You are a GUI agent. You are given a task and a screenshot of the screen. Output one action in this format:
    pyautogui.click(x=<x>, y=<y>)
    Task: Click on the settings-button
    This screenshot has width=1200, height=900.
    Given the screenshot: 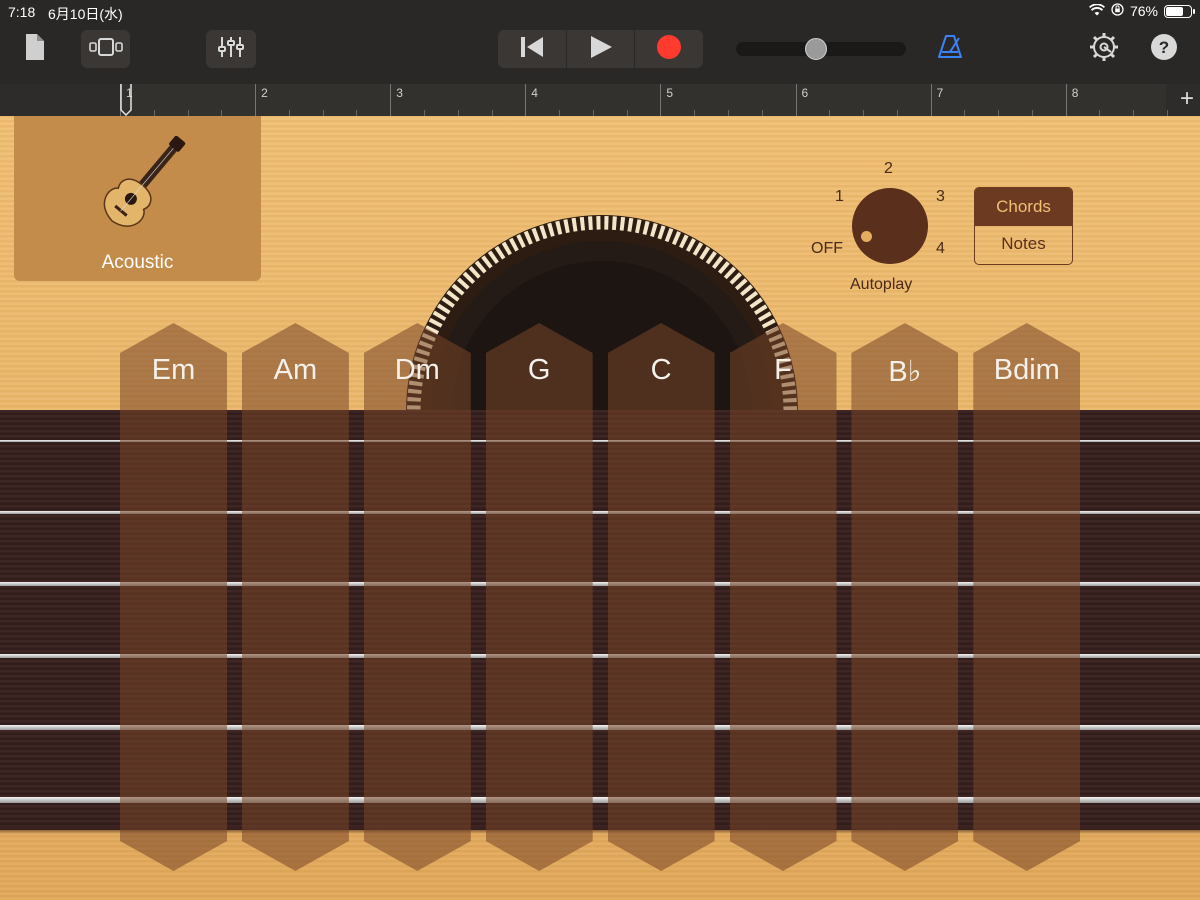 What is the action you would take?
    pyautogui.click(x=1104, y=49)
    